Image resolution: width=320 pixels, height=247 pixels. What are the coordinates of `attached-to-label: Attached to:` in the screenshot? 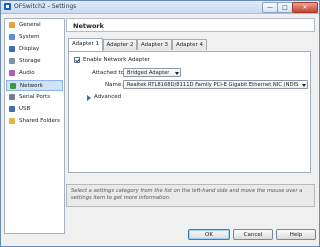 It's located at (109, 73).